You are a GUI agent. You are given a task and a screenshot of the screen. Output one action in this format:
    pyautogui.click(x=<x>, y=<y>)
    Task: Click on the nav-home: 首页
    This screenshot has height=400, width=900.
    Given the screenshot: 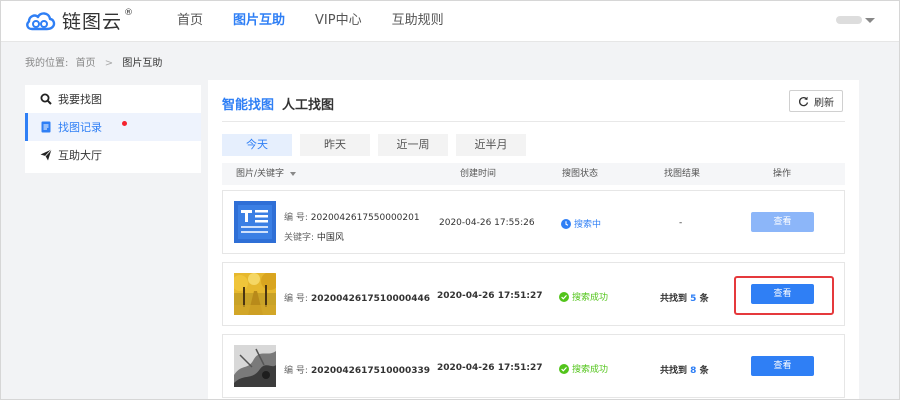 What is the action you would take?
    pyautogui.click(x=190, y=21)
    